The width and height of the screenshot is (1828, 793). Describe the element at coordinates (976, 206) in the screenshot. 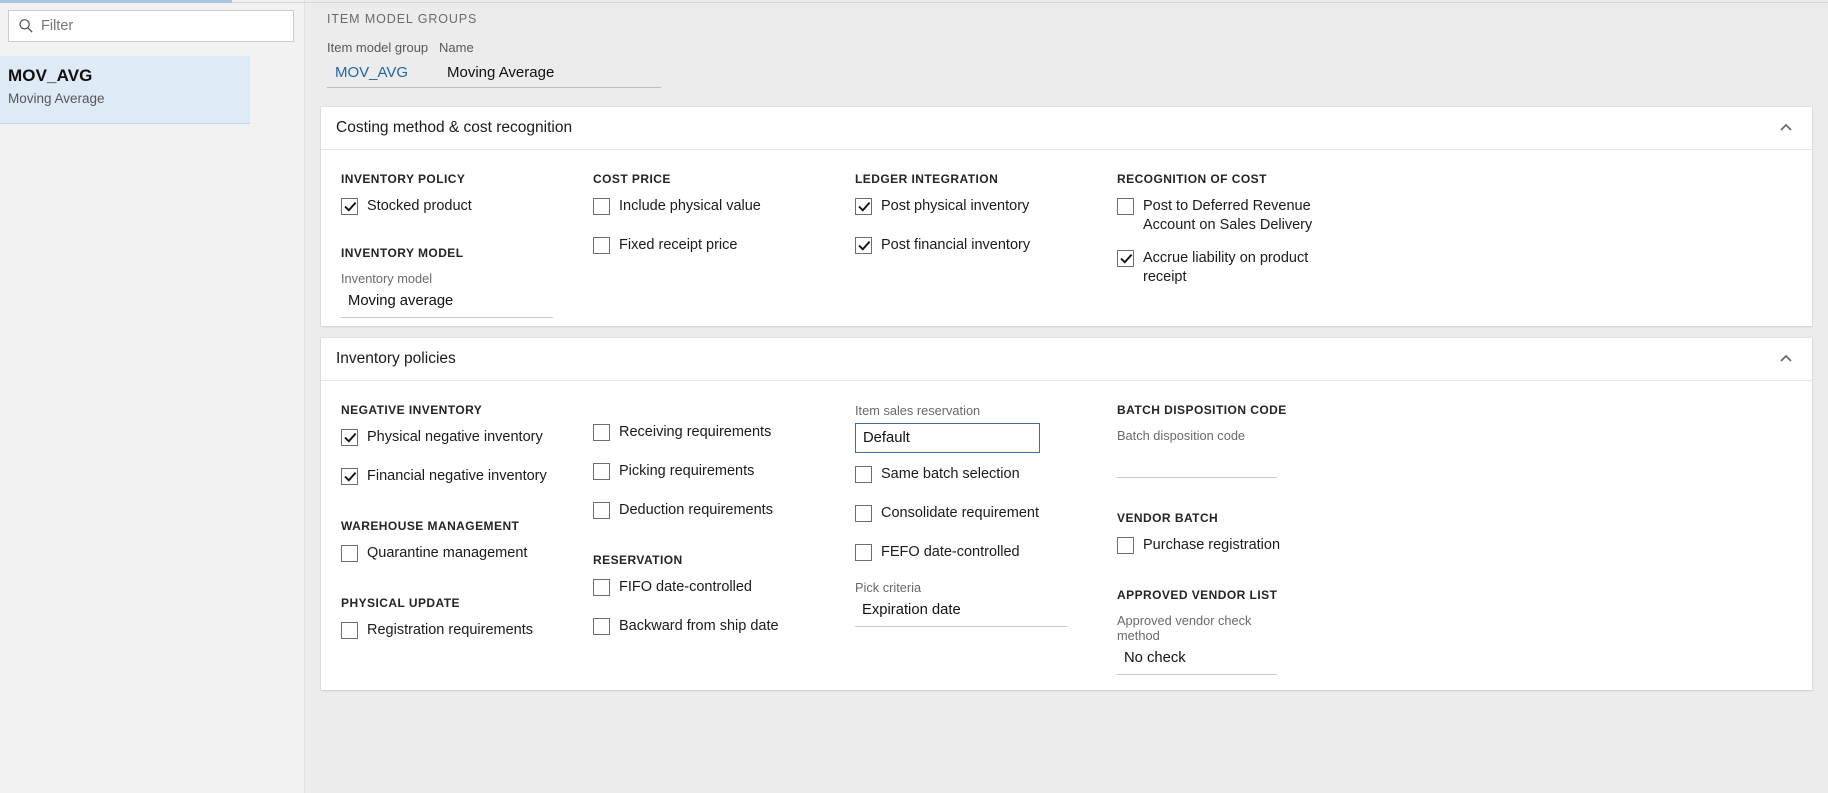

I see `checkbox-post-physical-inventory: Post physical inventory` at that location.